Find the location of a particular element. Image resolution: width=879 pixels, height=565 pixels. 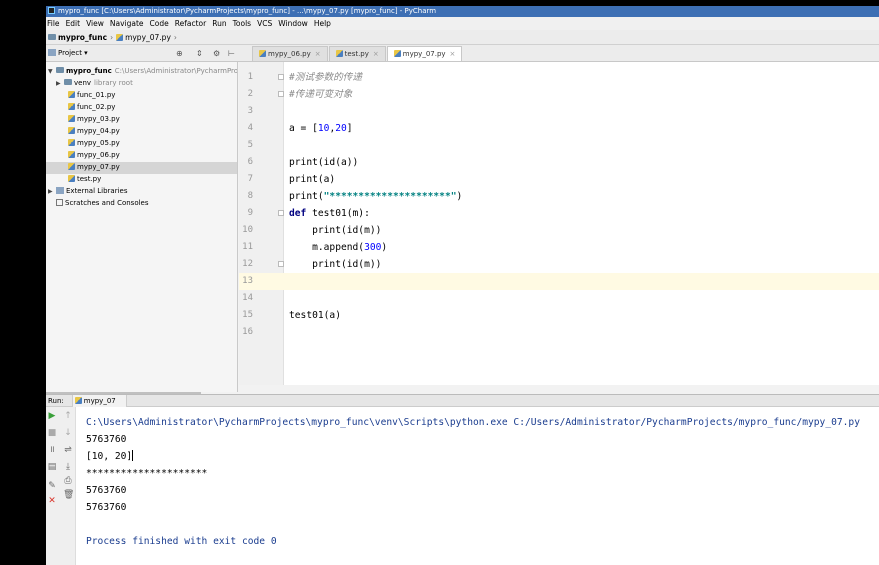

code-line-9: 9 def test01(m): is located at coordinates (559, 213).